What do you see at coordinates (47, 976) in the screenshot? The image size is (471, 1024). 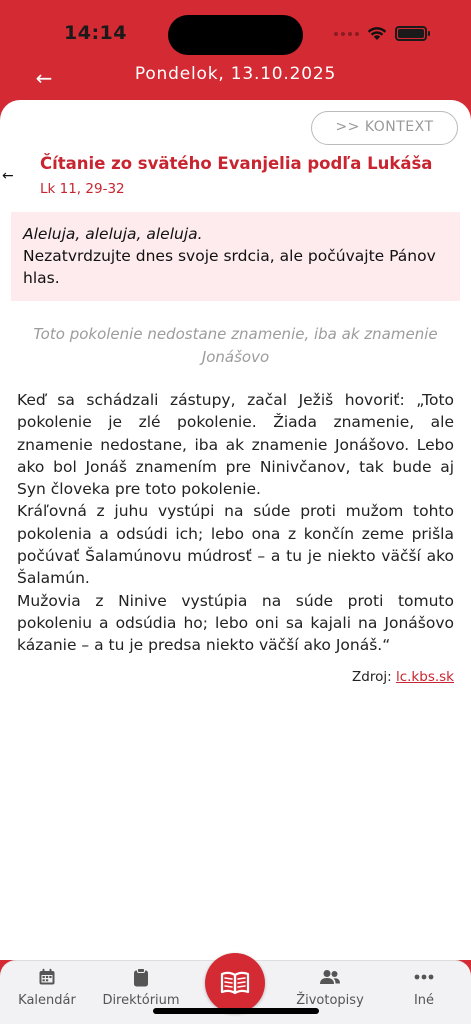 I see `calendar-icon` at bounding box center [47, 976].